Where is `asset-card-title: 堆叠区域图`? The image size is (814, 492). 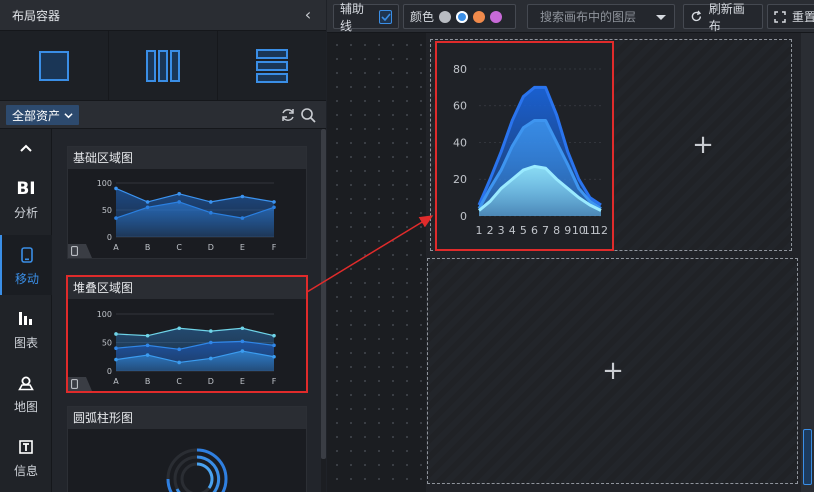 asset-card-title: 堆叠区域图 is located at coordinates (187, 288).